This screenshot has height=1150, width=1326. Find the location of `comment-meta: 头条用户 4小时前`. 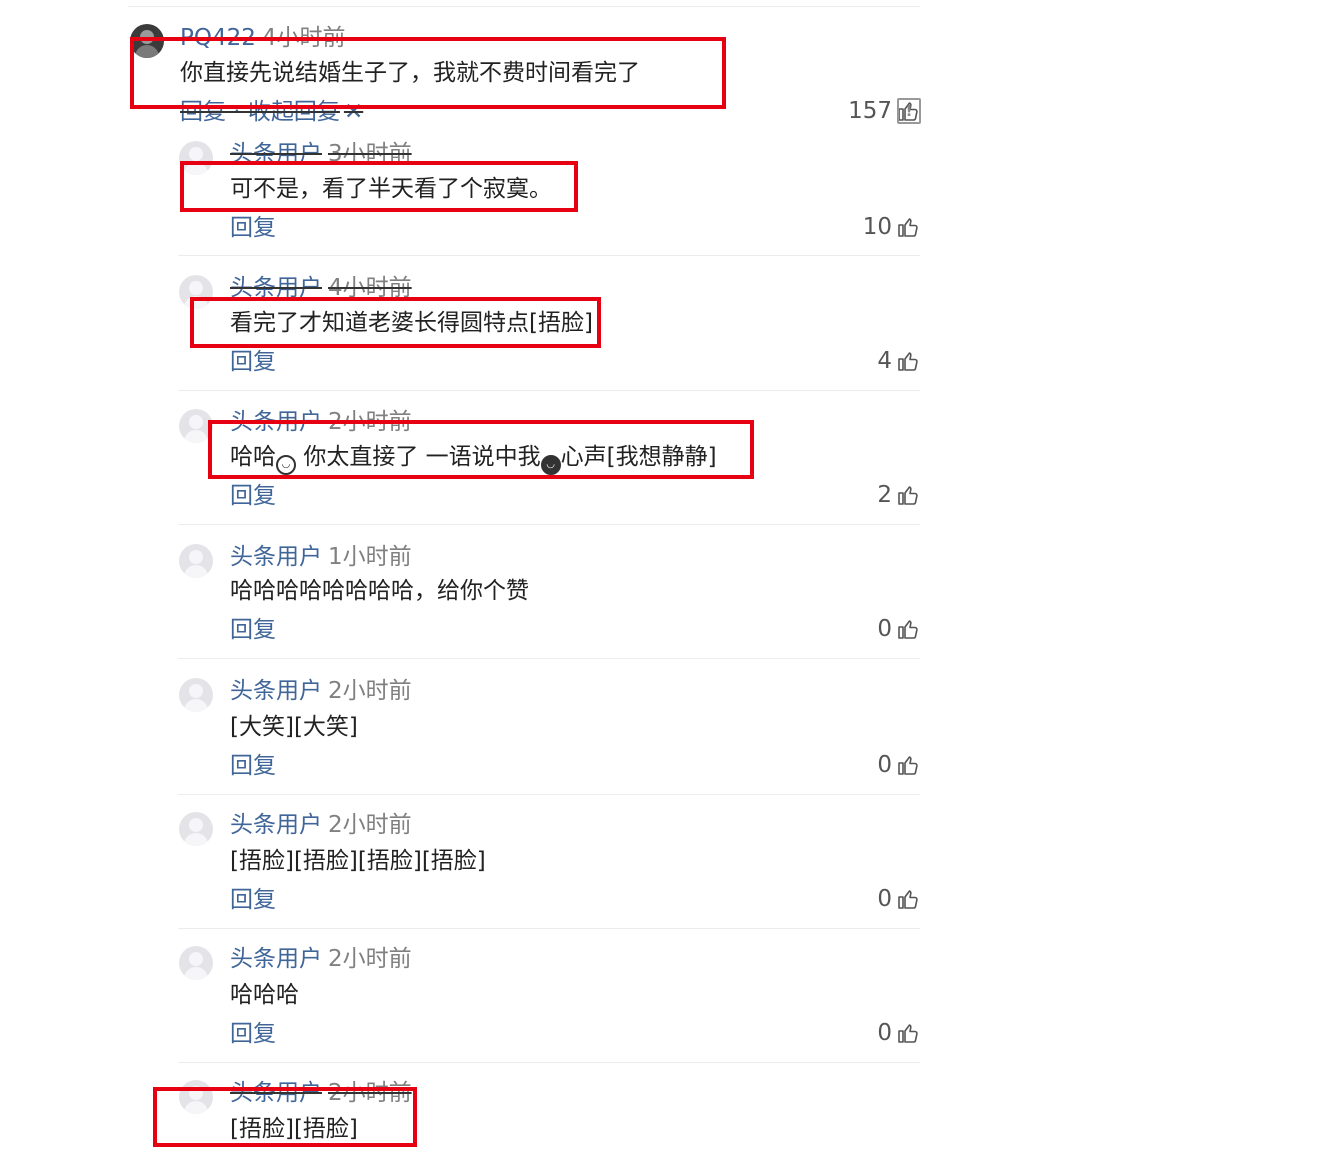

comment-meta: 头条用户 4小时前 is located at coordinates (321, 288).